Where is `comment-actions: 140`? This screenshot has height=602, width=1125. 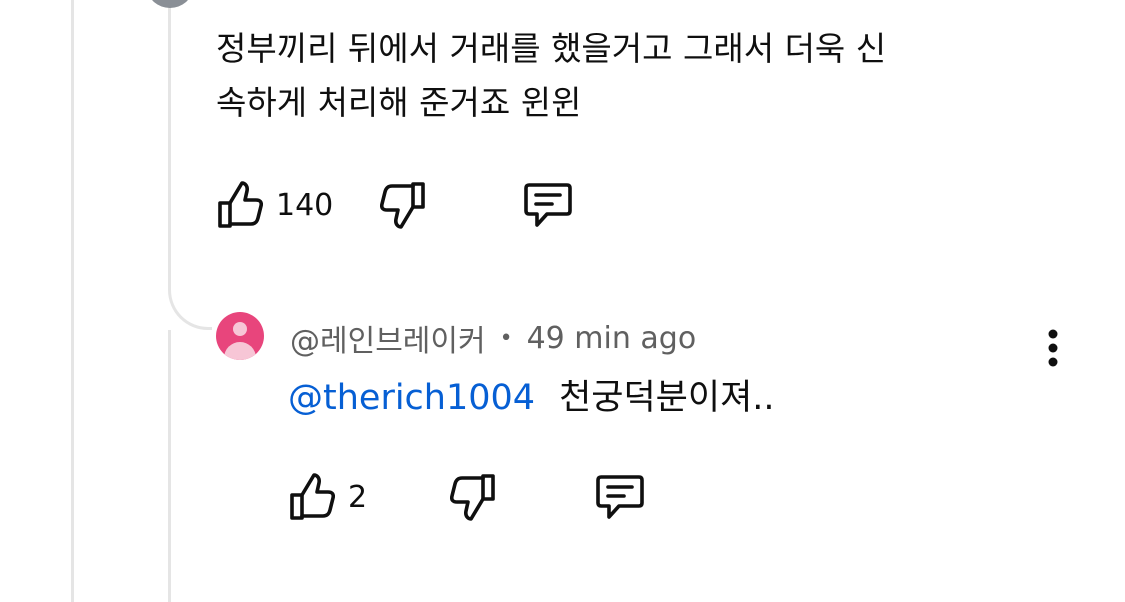 comment-actions: 140 is located at coordinates (395, 205).